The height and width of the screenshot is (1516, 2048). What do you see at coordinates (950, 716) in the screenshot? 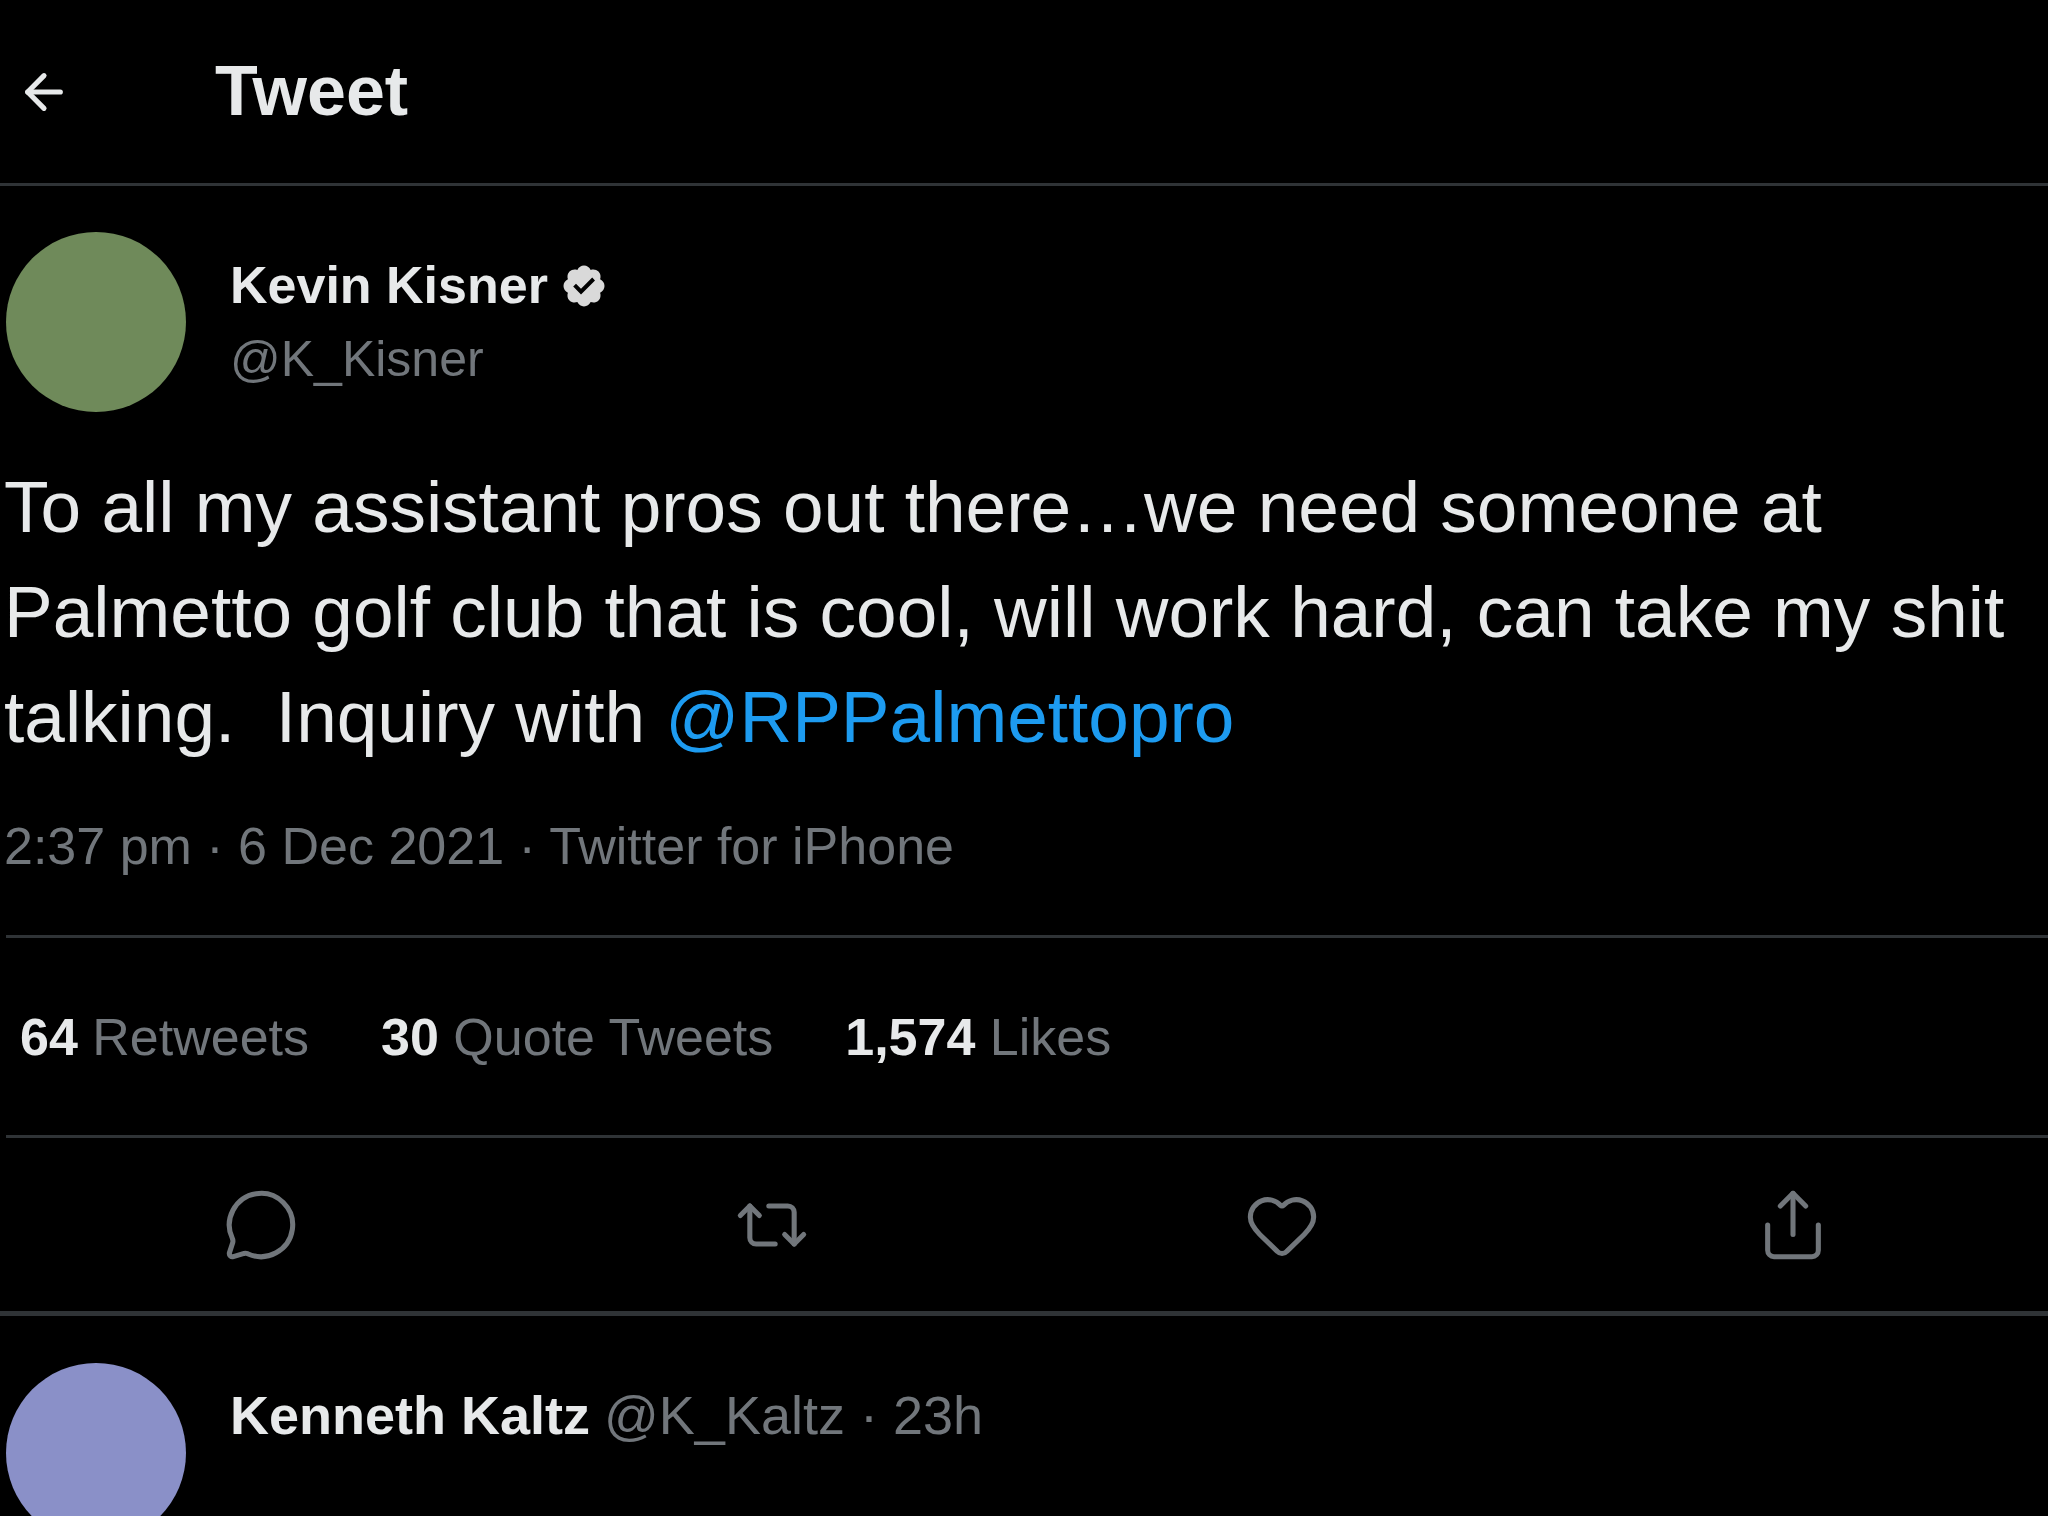
I see `mention-link: @RPPalmettopro` at bounding box center [950, 716].